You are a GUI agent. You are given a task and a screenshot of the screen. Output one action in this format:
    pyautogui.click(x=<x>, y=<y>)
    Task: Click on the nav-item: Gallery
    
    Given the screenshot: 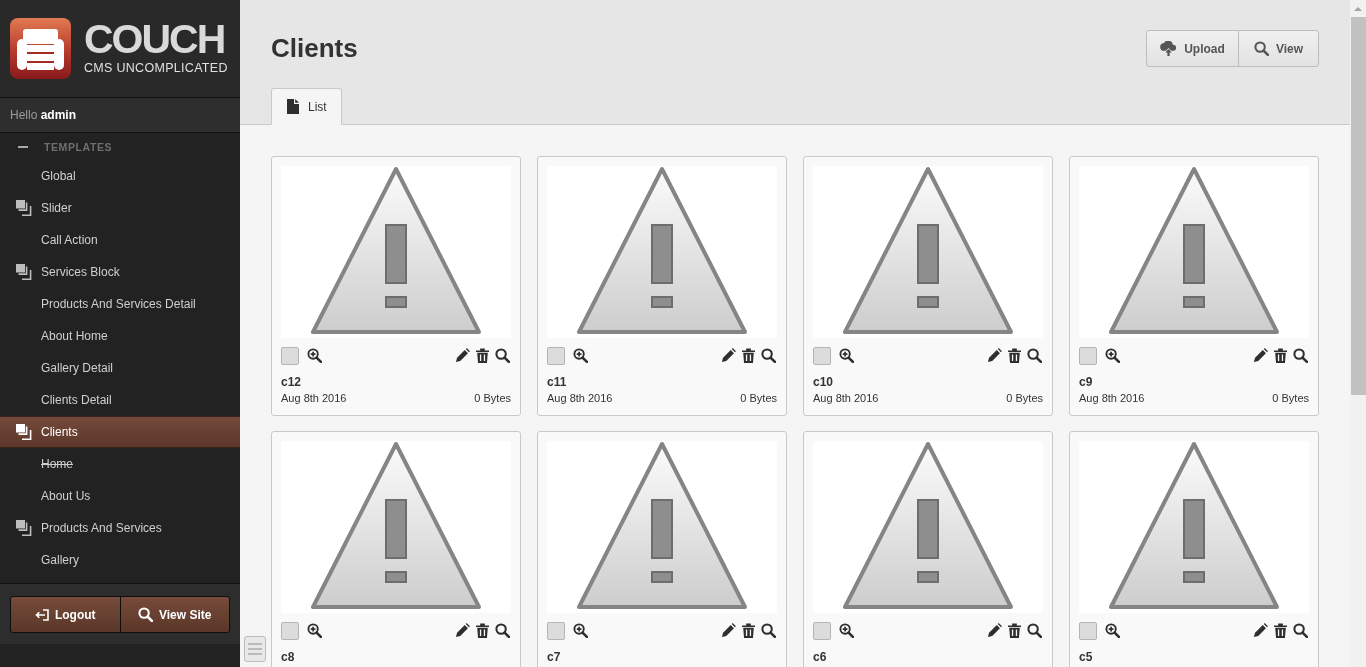 What is the action you would take?
    pyautogui.click(x=120, y=560)
    